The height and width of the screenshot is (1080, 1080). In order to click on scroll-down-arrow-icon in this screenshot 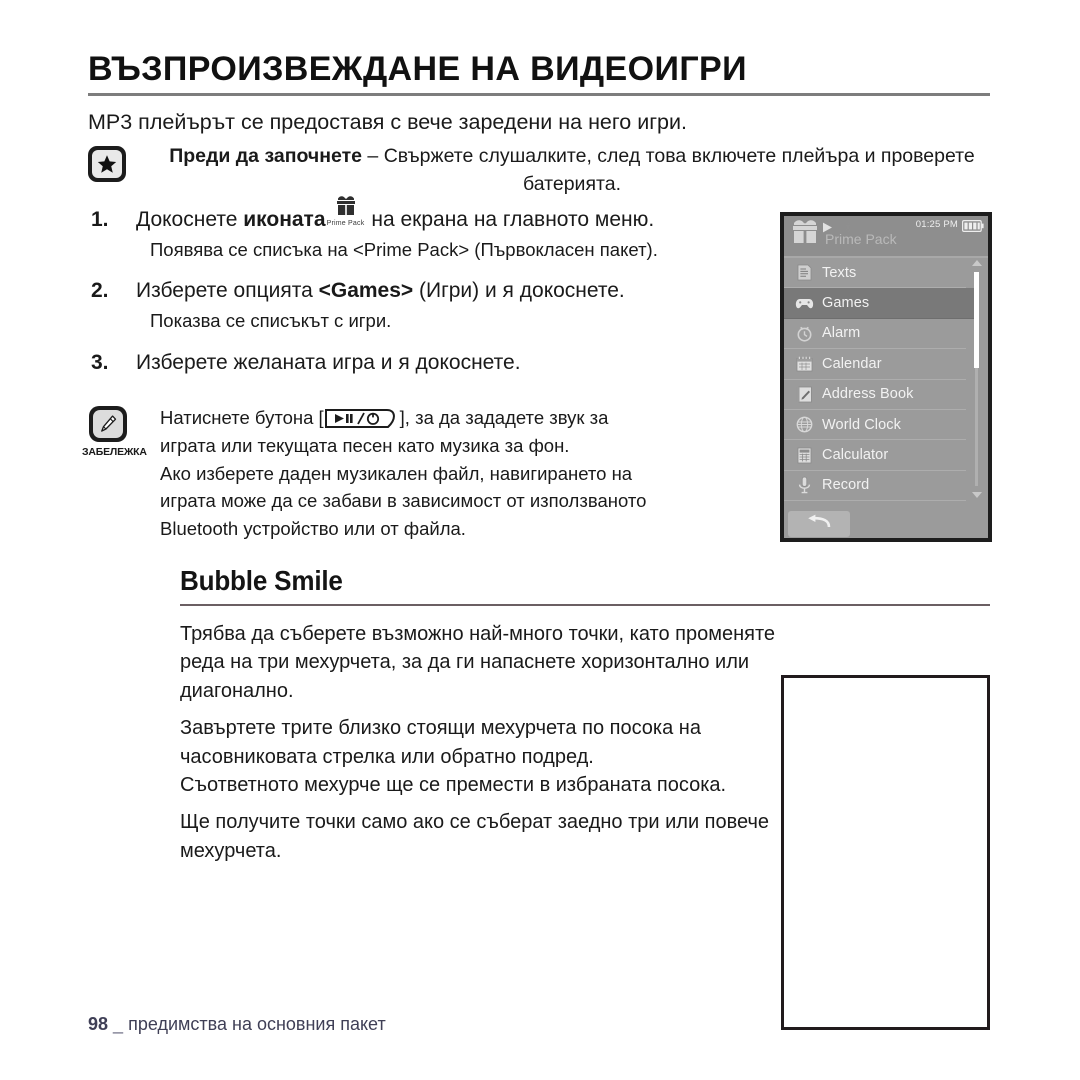, I will do `click(977, 495)`.